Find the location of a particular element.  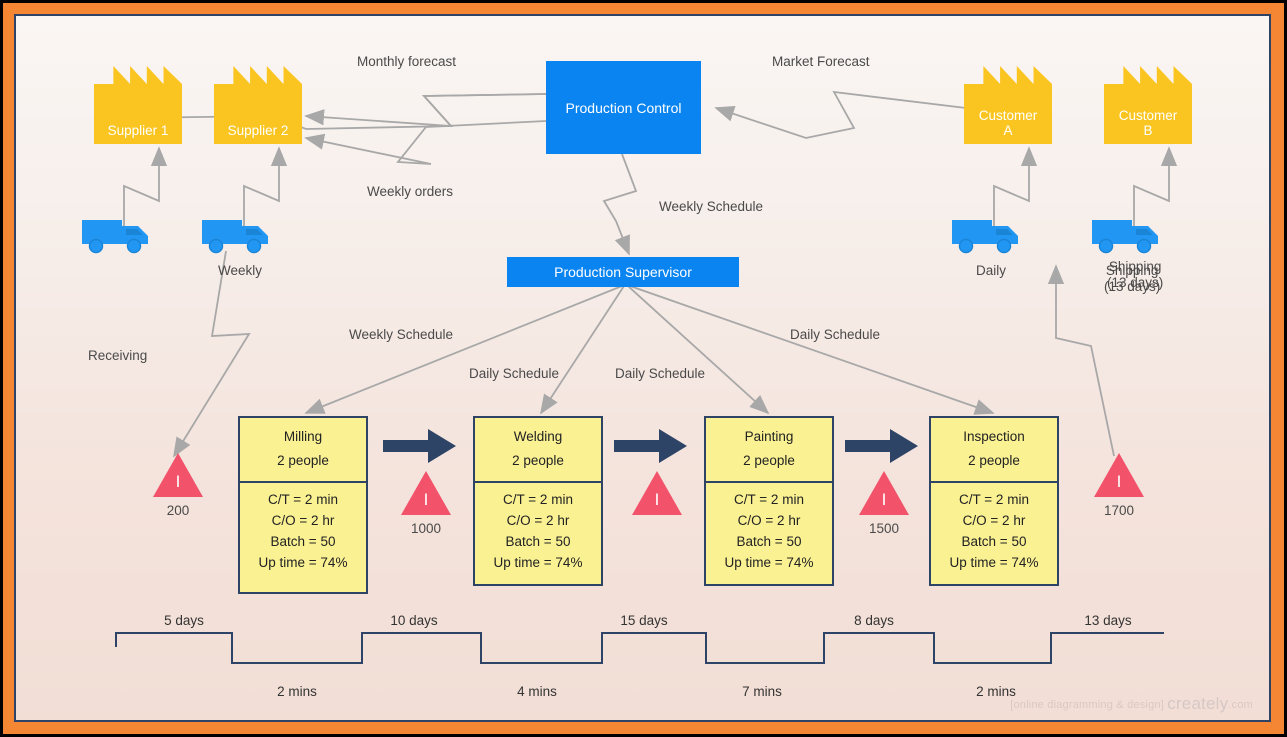

production-supervisor-box: Production Supervisor is located at coordinates (623, 272).